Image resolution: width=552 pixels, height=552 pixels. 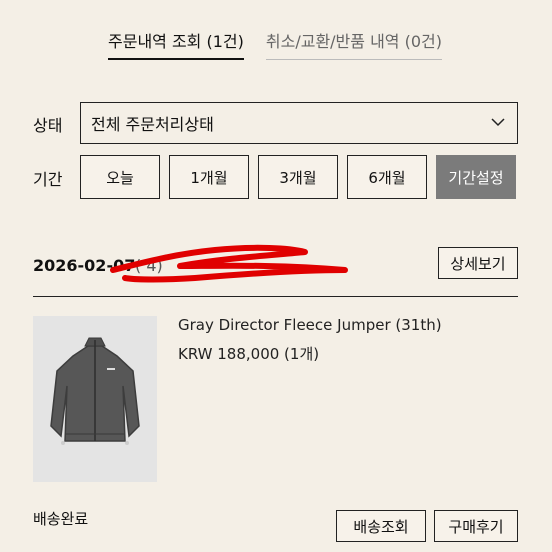 I want to click on period-custom-button: 기간설정, so click(x=476, y=177).